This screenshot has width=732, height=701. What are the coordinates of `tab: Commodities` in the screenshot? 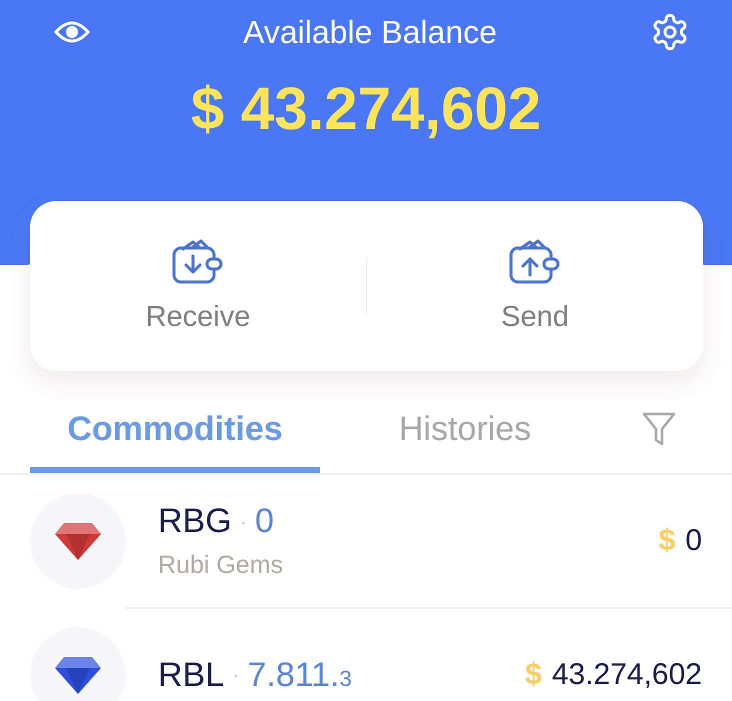 It's located at (175, 437).